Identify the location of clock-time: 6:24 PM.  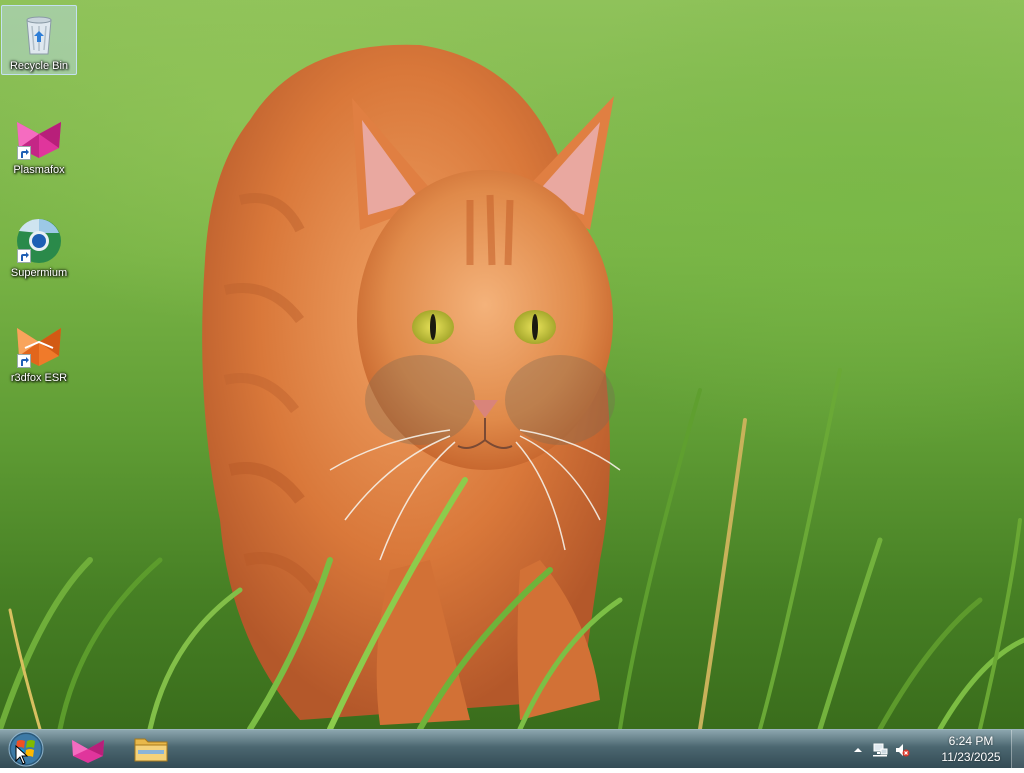
(971, 741).